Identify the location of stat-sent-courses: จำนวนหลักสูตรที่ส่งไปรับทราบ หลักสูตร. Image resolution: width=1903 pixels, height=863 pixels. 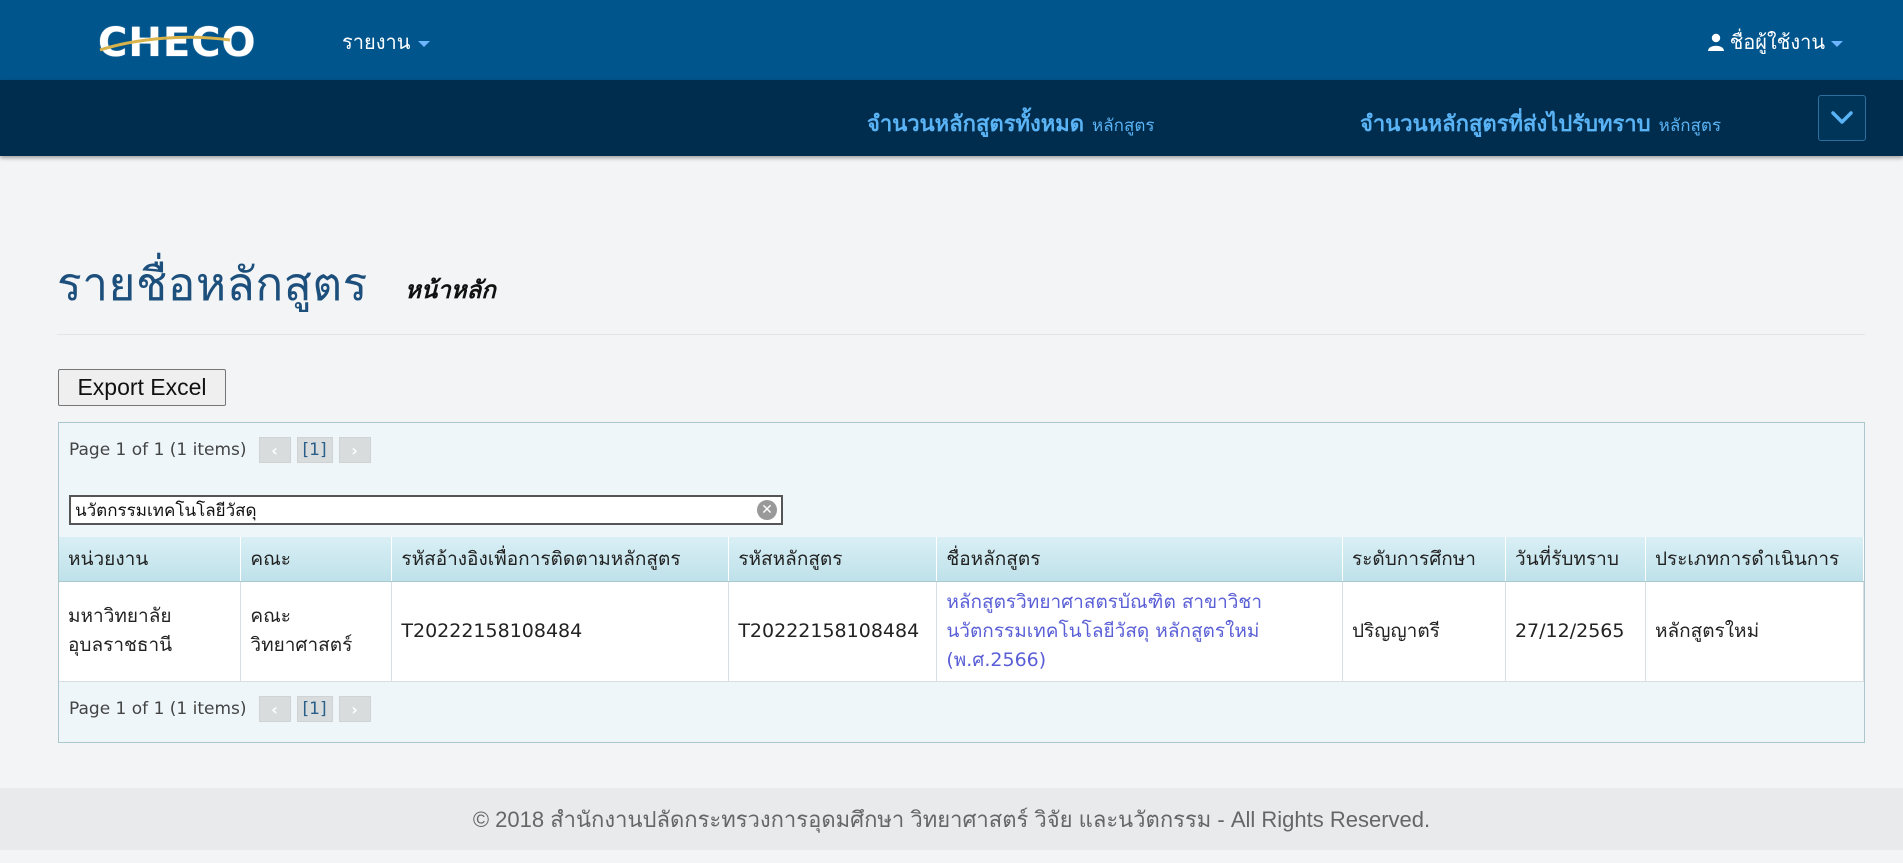
(1540, 123).